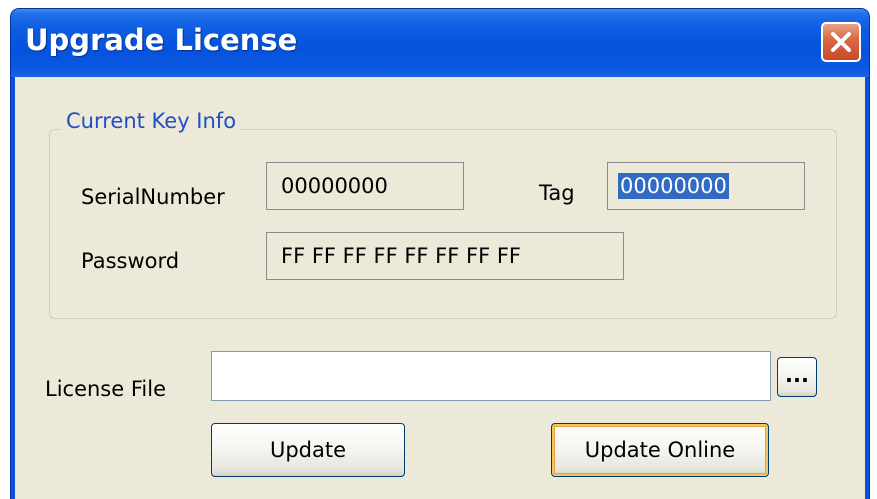 The image size is (877, 499). Describe the element at coordinates (673, 186) in the screenshot. I see `tag-value: 00000000` at that location.